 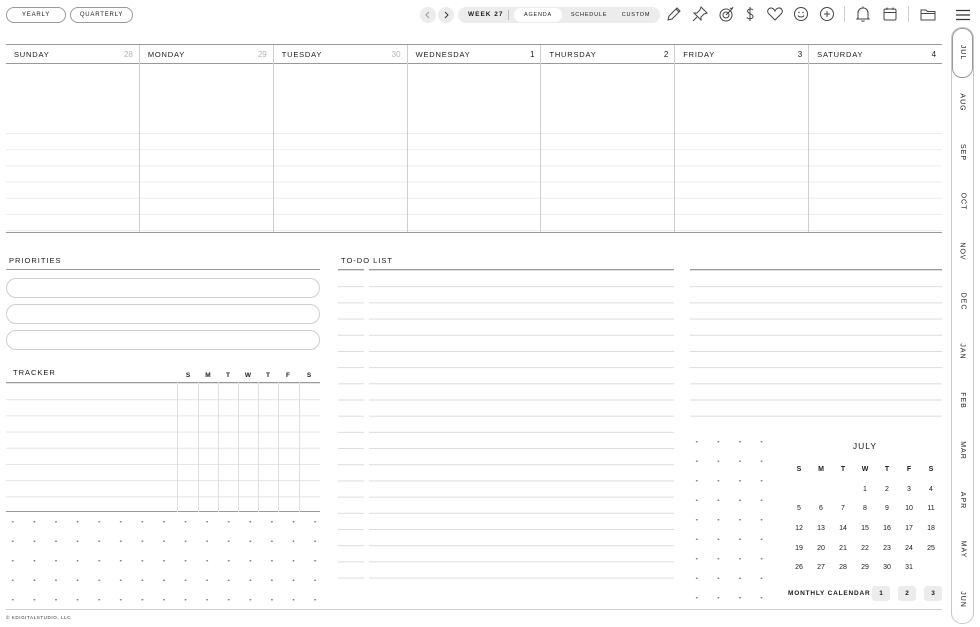 I want to click on monthly-calendar-button-3: 3, so click(x=933, y=593).